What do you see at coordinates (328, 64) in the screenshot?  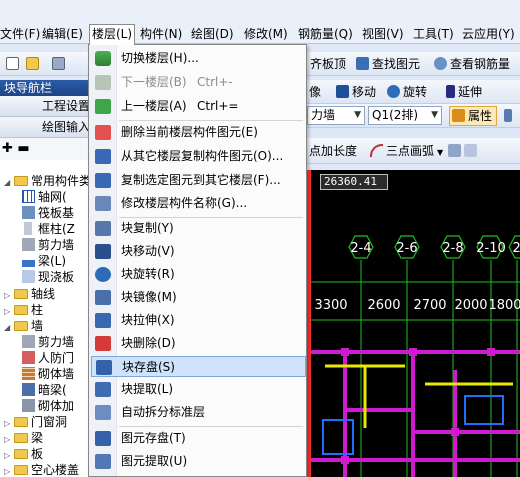 I see `align-top-button: 齐板顶` at bounding box center [328, 64].